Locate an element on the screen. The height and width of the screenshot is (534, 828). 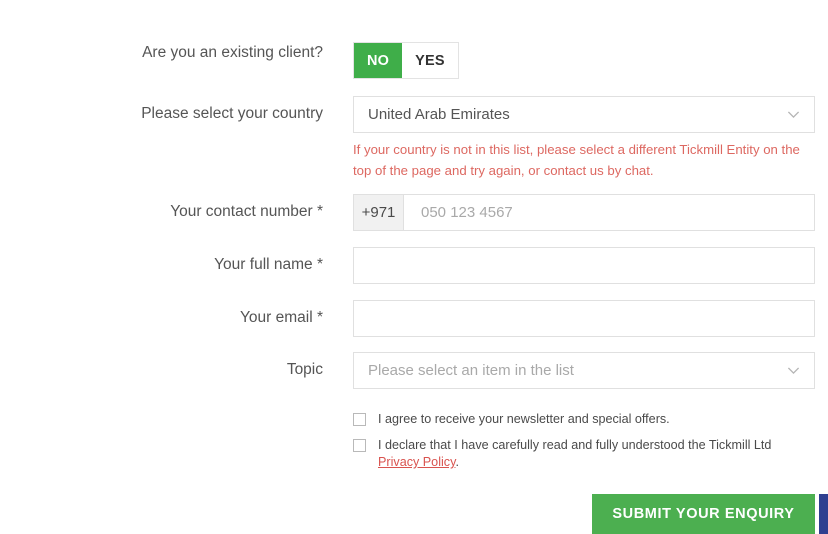
chat-widget-tab is located at coordinates (823, 514).